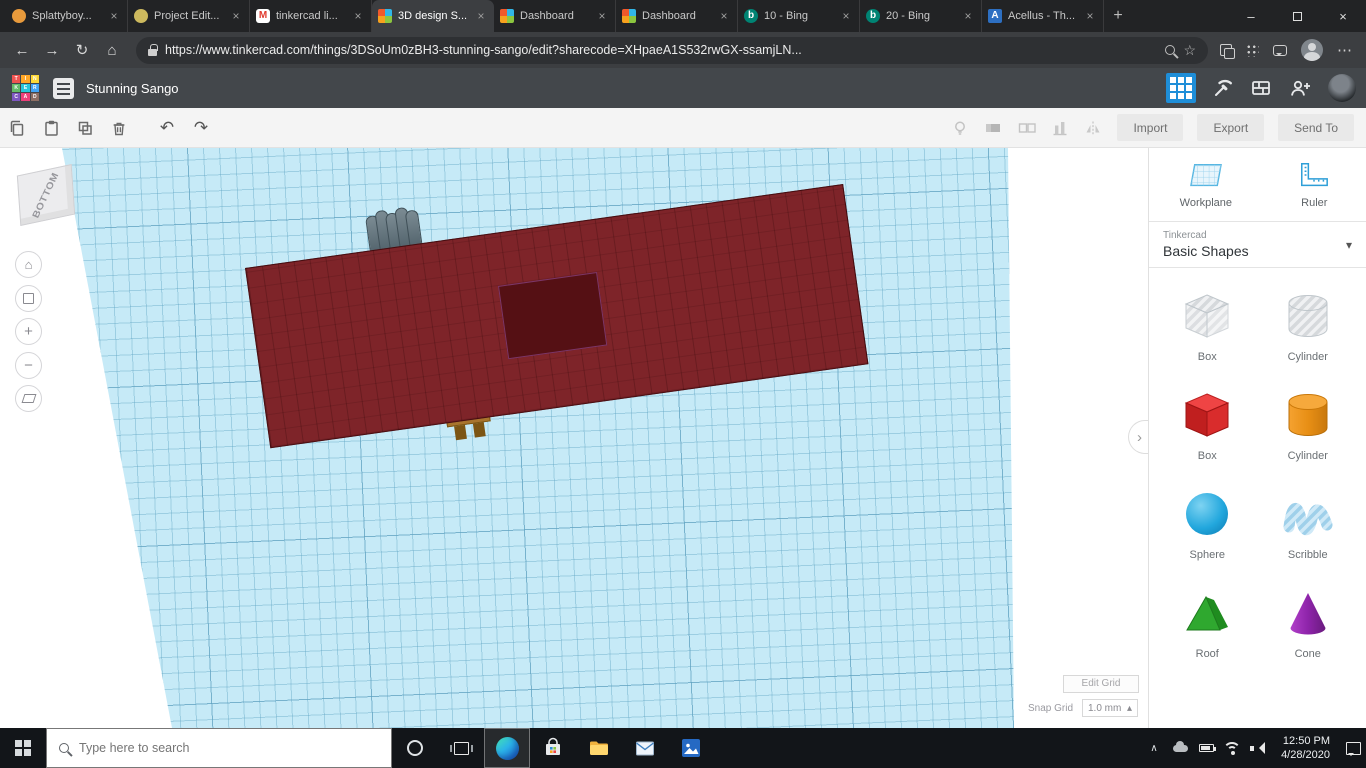  I want to click on tab-3d-design-active: 3D design S... ×, so click(433, 16).